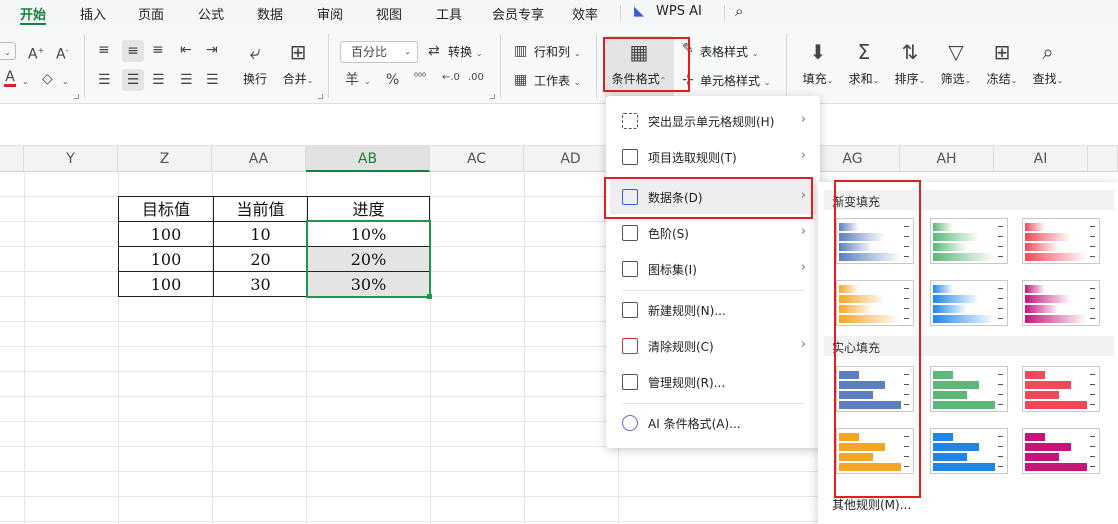 Image resolution: width=1118 pixels, height=524 pixels. What do you see at coordinates (1002, 61) in the screenshot?
I see `freeze-button: ⊞ 冻结⌄` at bounding box center [1002, 61].